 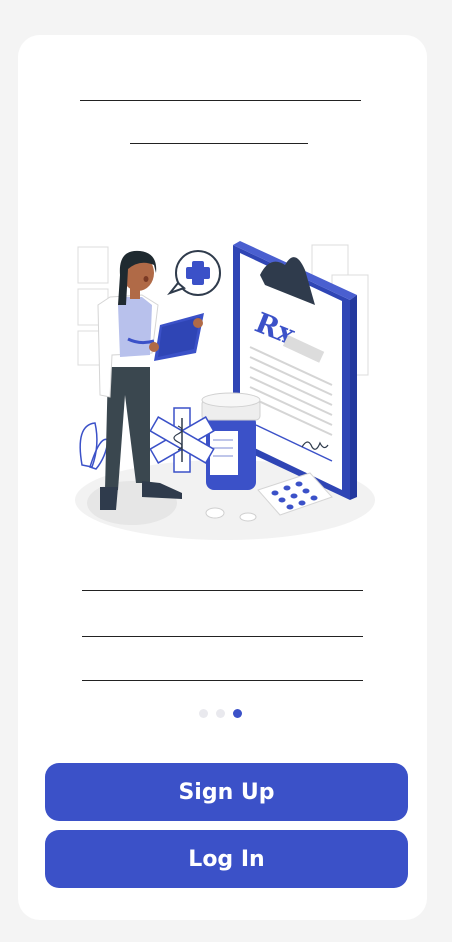 What do you see at coordinates (194, 273) in the screenshot?
I see `medical-cross-icon` at bounding box center [194, 273].